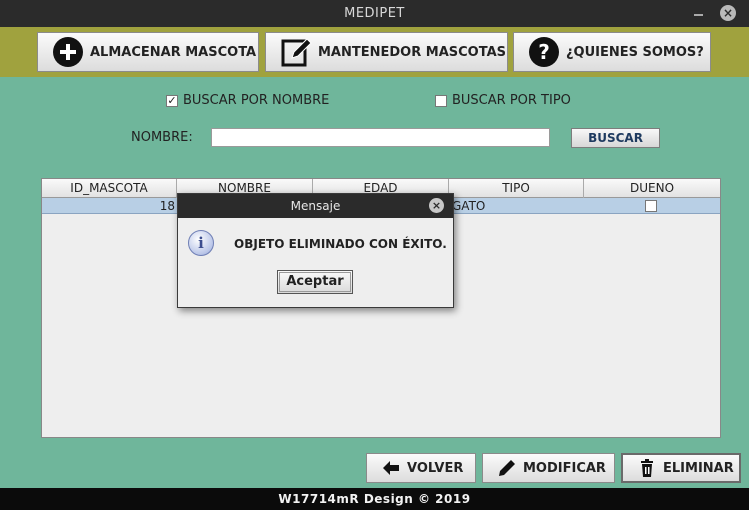  I want to click on about-us-button: ? ¿QUIENES SOMOS?, so click(612, 52).